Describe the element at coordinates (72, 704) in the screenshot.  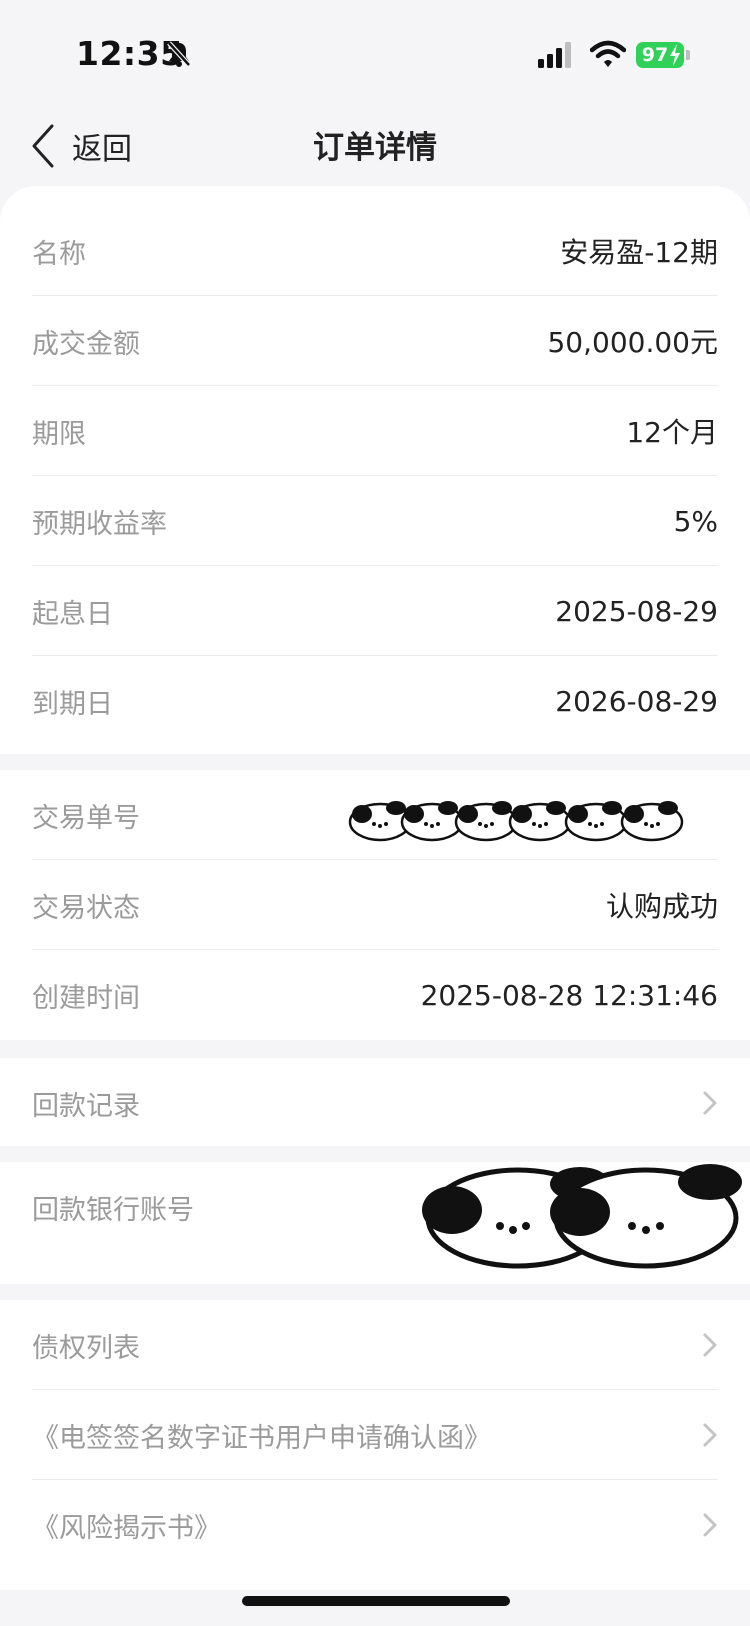
I see `detail-label: 到期日` at that location.